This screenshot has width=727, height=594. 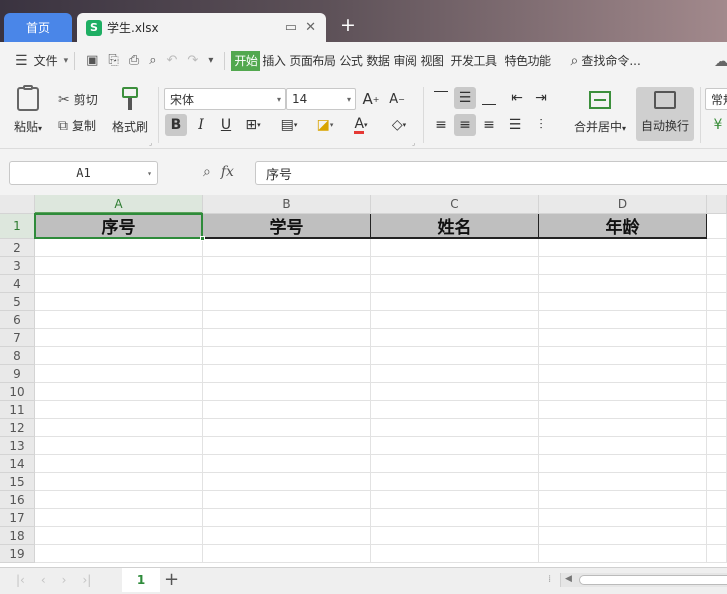 What do you see at coordinates (348, 25) in the screenshot?
I see `new-tab-button: +` at bounding box center [348, 25].